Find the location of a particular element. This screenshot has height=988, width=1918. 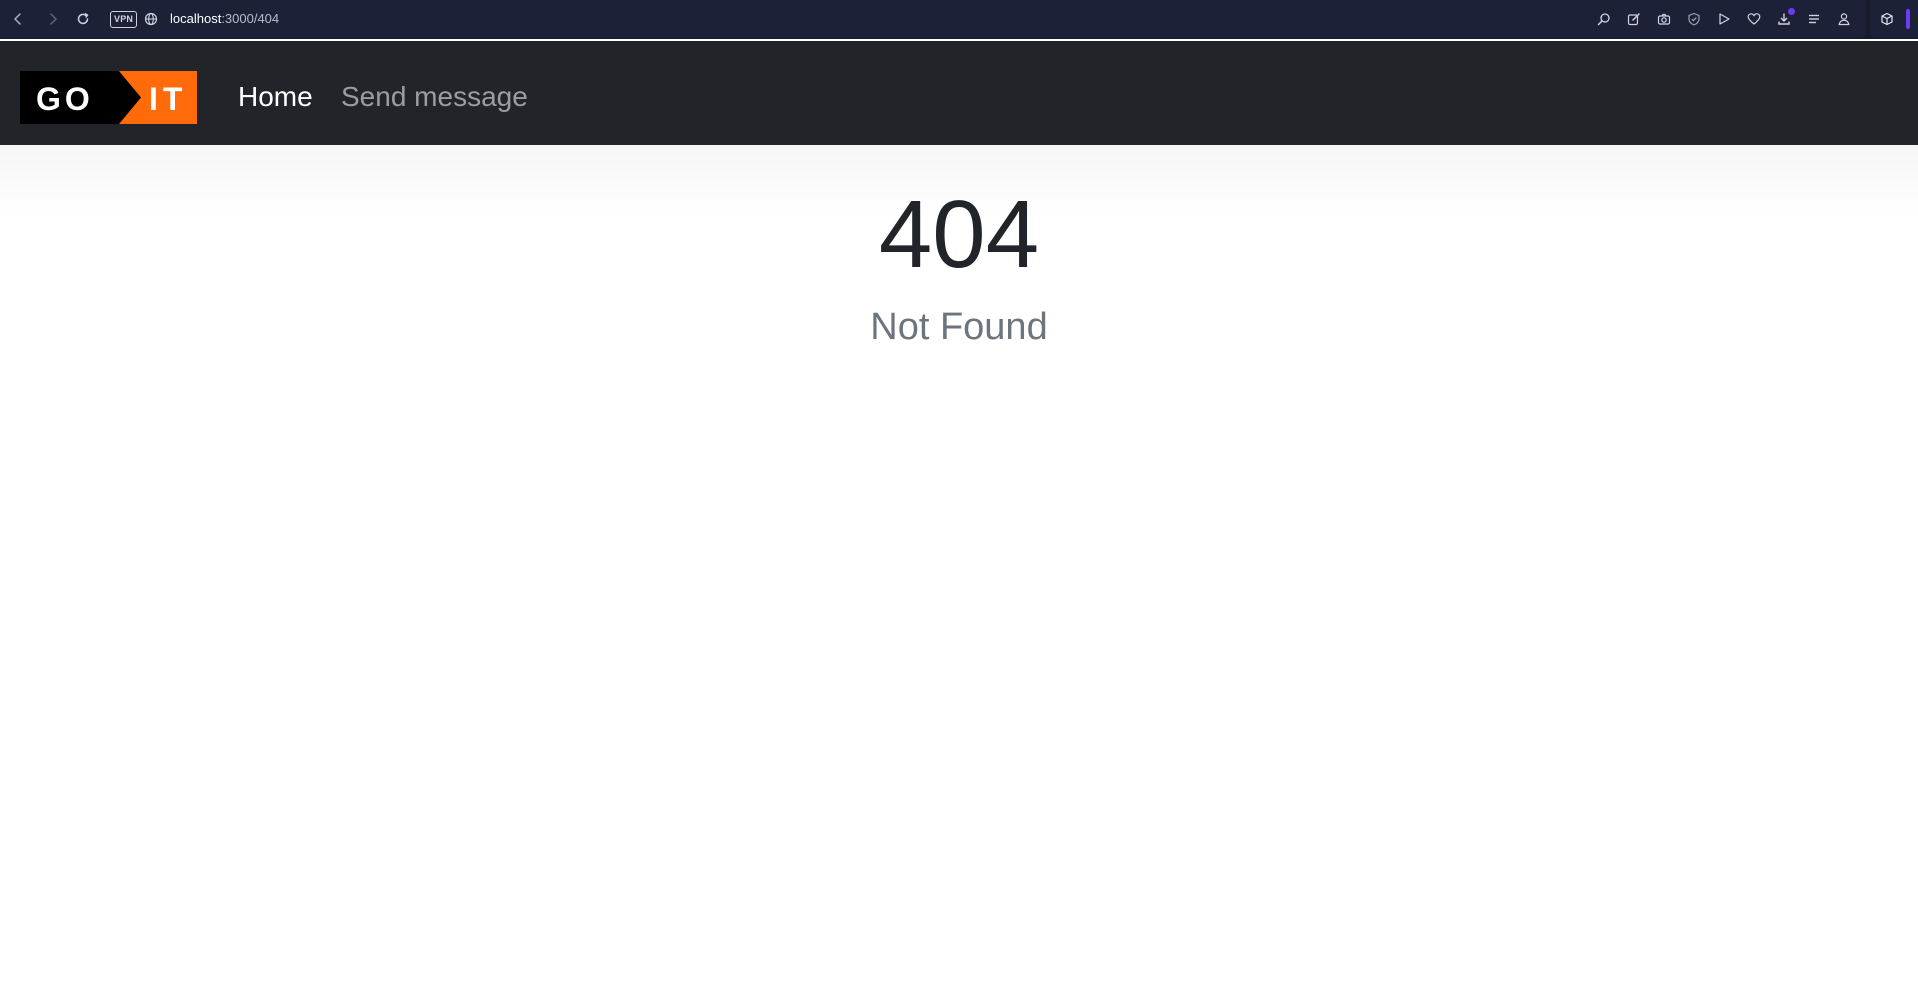

browser-toolbar: VPN localhost:3000/404 is located at coordinates (959, 19).